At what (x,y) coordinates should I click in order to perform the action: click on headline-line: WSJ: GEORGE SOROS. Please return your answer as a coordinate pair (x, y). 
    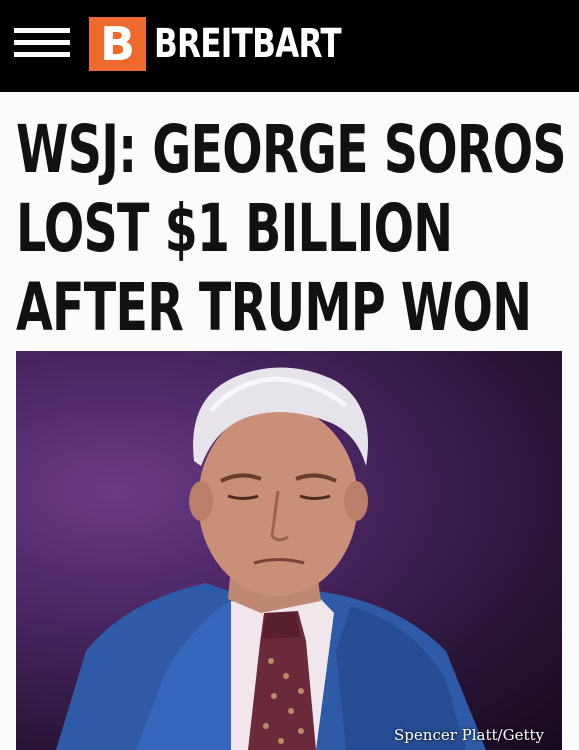
    Looking at the image, I should click on (291, 149).